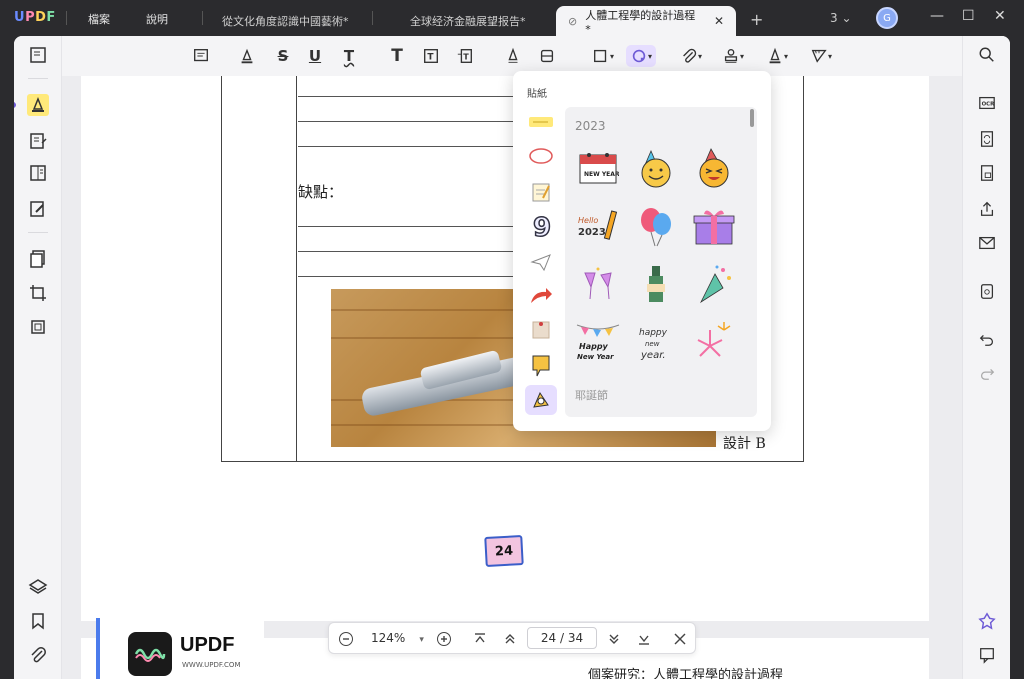 Image resolution: width=1024 pixels, height=679 pixels. Describe the element at coordinates (598, 342) in the screenshot. I see `happy-new-year-bunting-sticker: Happy New Year` at that location.